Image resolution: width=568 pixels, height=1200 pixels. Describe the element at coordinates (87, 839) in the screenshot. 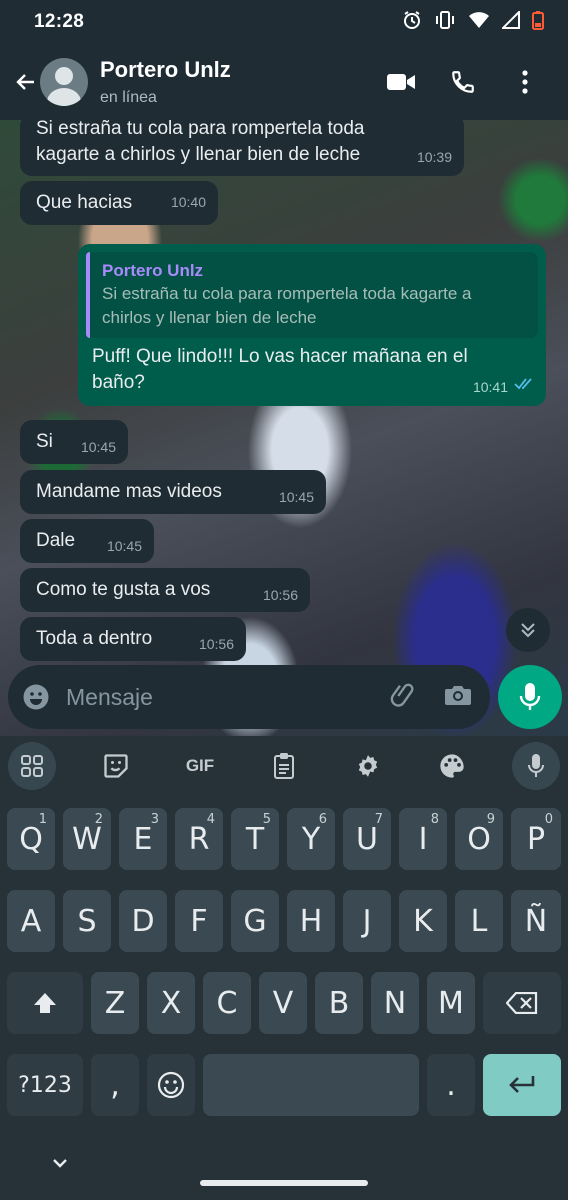

I see `key-w: W2` at that location.